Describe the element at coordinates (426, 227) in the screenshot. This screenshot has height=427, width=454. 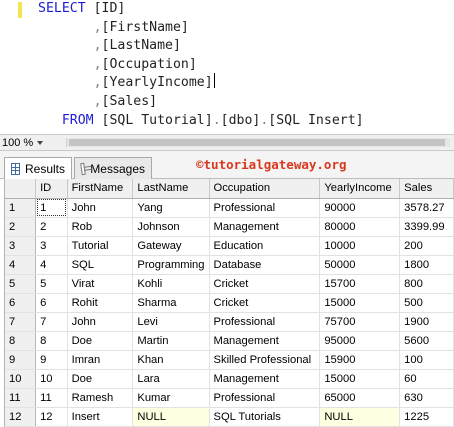
I see `table-cell: 3399.99` at that location.